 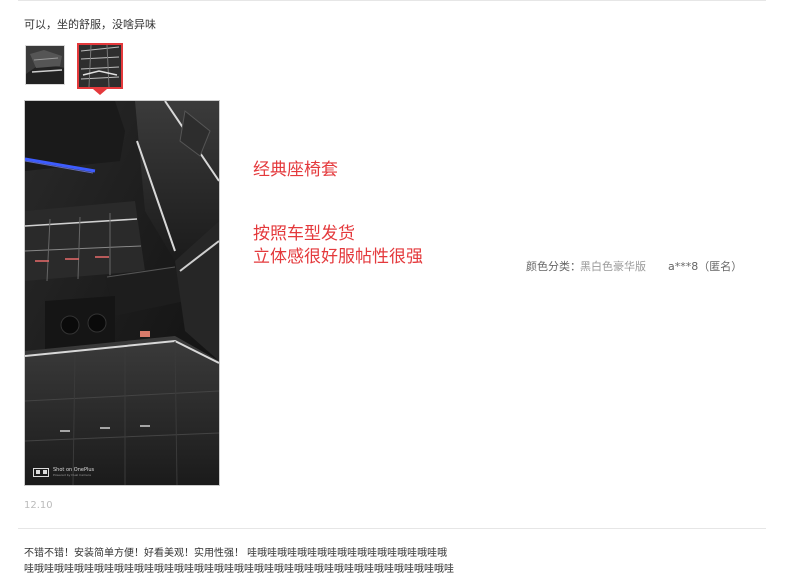 What do you see at coordinates (613, 266) in the screenshot?
I see `color-category-value: 黑白色豪华版` at bounding box center [613, 266].